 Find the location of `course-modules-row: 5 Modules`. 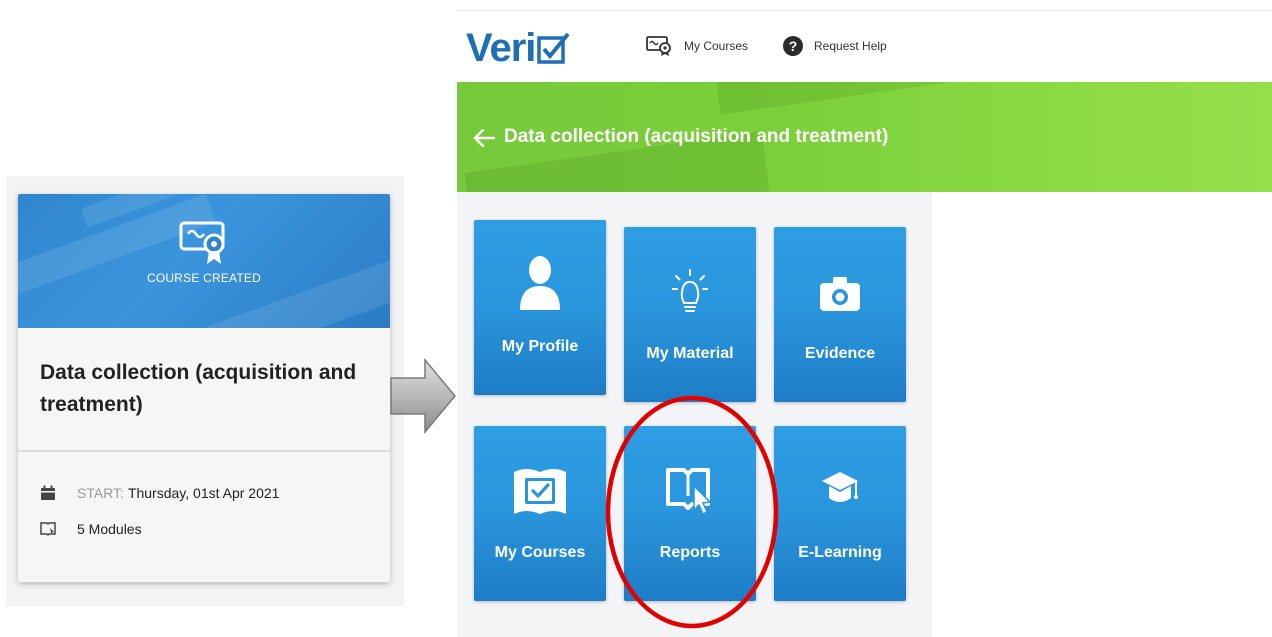

course-modules-row: 5 Modules is located at coordinates (91, 529).